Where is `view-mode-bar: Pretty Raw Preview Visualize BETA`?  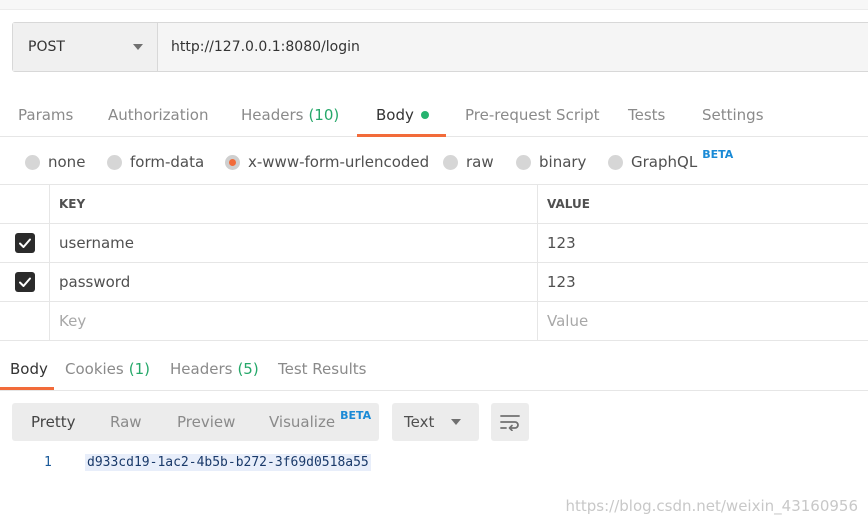
view-mode-bar: Pretty Raw Preview Visualize BETA is located at coordinates (195, 422).